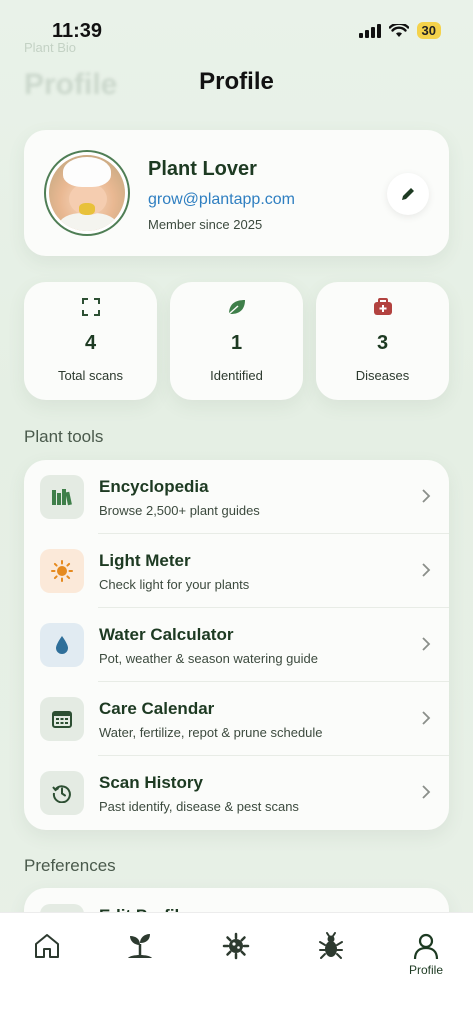 The height and width of the screenshot is (1024, 473). Describe the element at coordinates (151, 782) in the screenshot. I see `tool-title: Scan History` at that location.